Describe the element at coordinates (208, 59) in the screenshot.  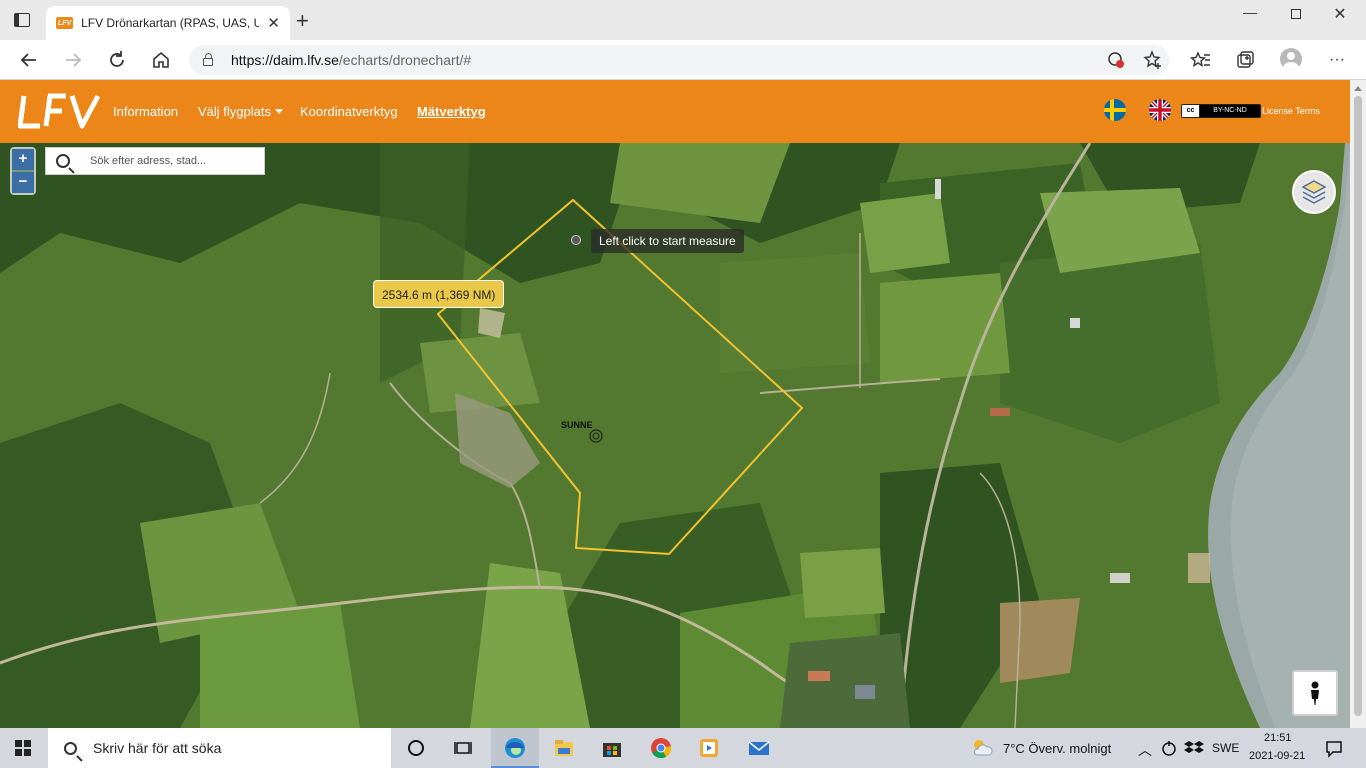
I see `lock-icon` at that location.